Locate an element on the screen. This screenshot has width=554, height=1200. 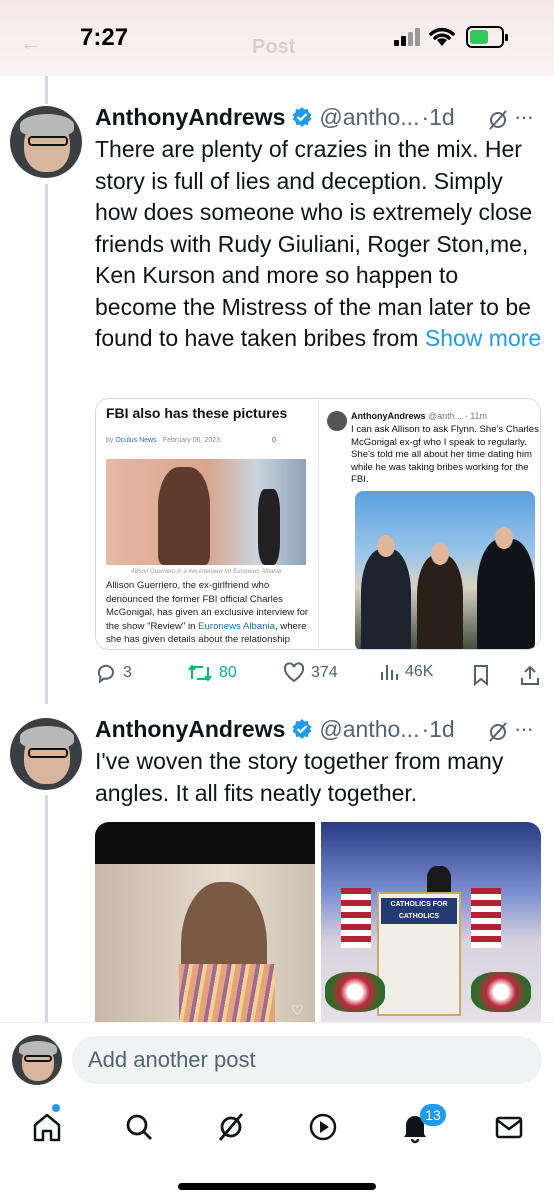
views-button: 46K is located at coordinates (406, 672).